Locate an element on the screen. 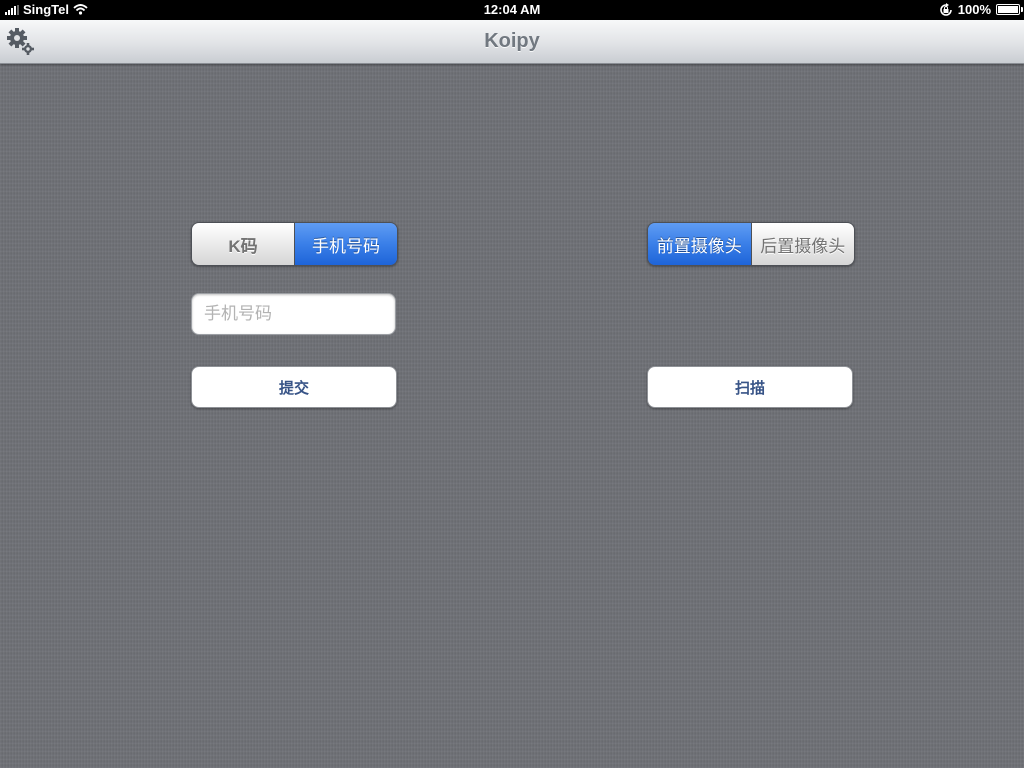  submit-button: 提交 is located at coordinates (294, 387).